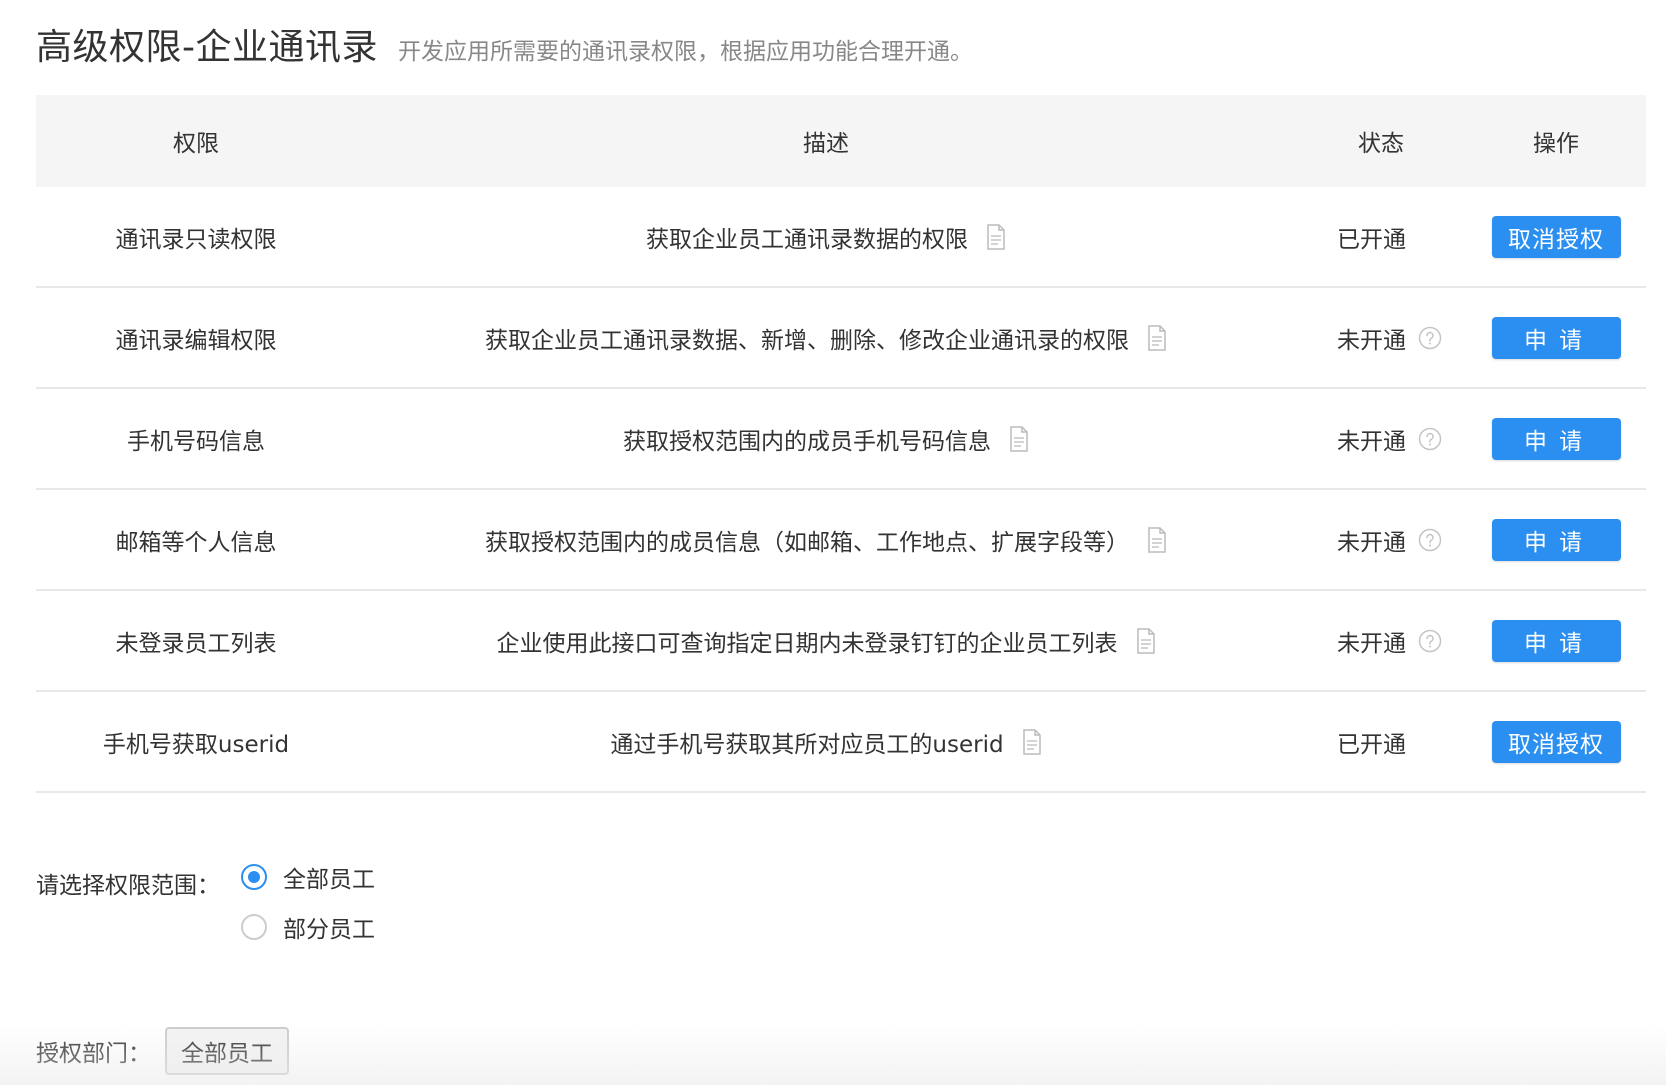 The width and height of the screenshot is (1666, 1085). I want to click on permission-description-cell: 企业使用此接口可查询指定日期内未登录钉钉的企业员工列表, so click(826, 641).